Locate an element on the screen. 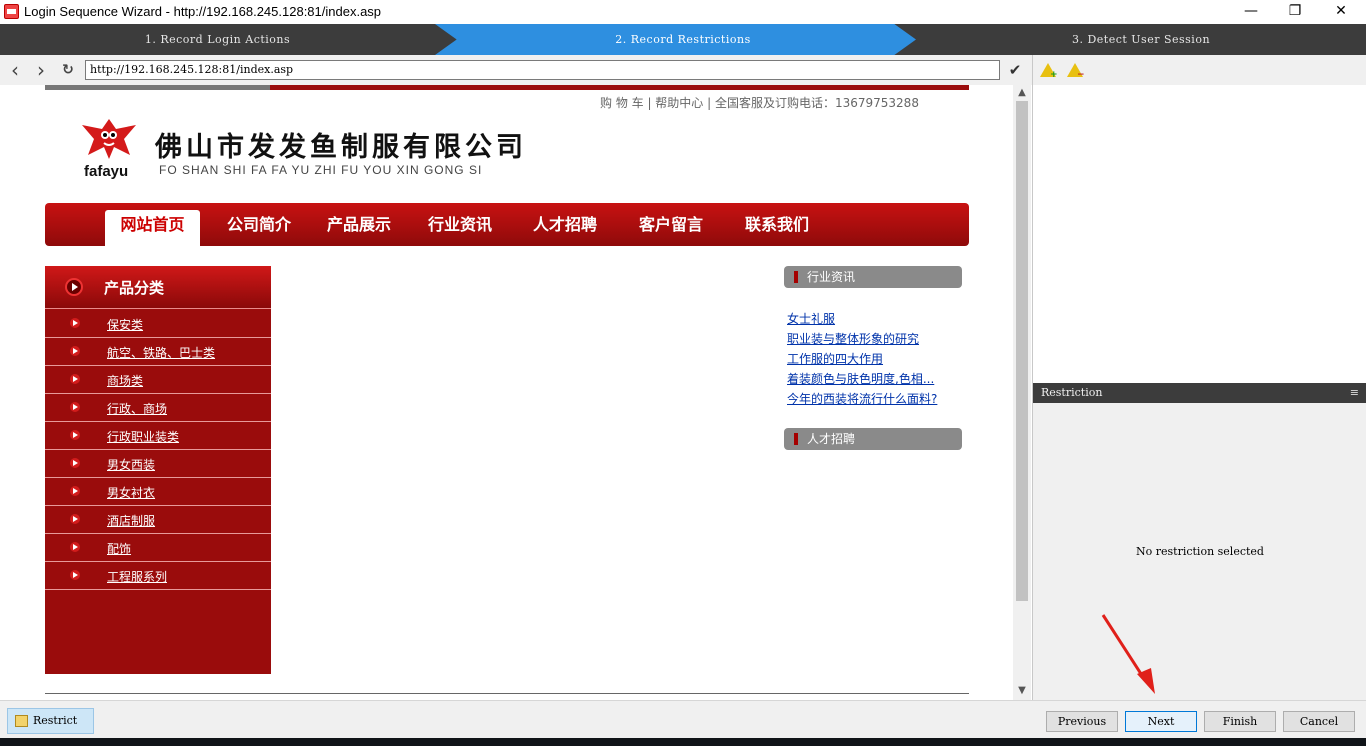 Image resolution: width=1366 pixels, height=746 pixels. news-link: 今年的西装将流行什么面料? is located at coordinates (862, 398).